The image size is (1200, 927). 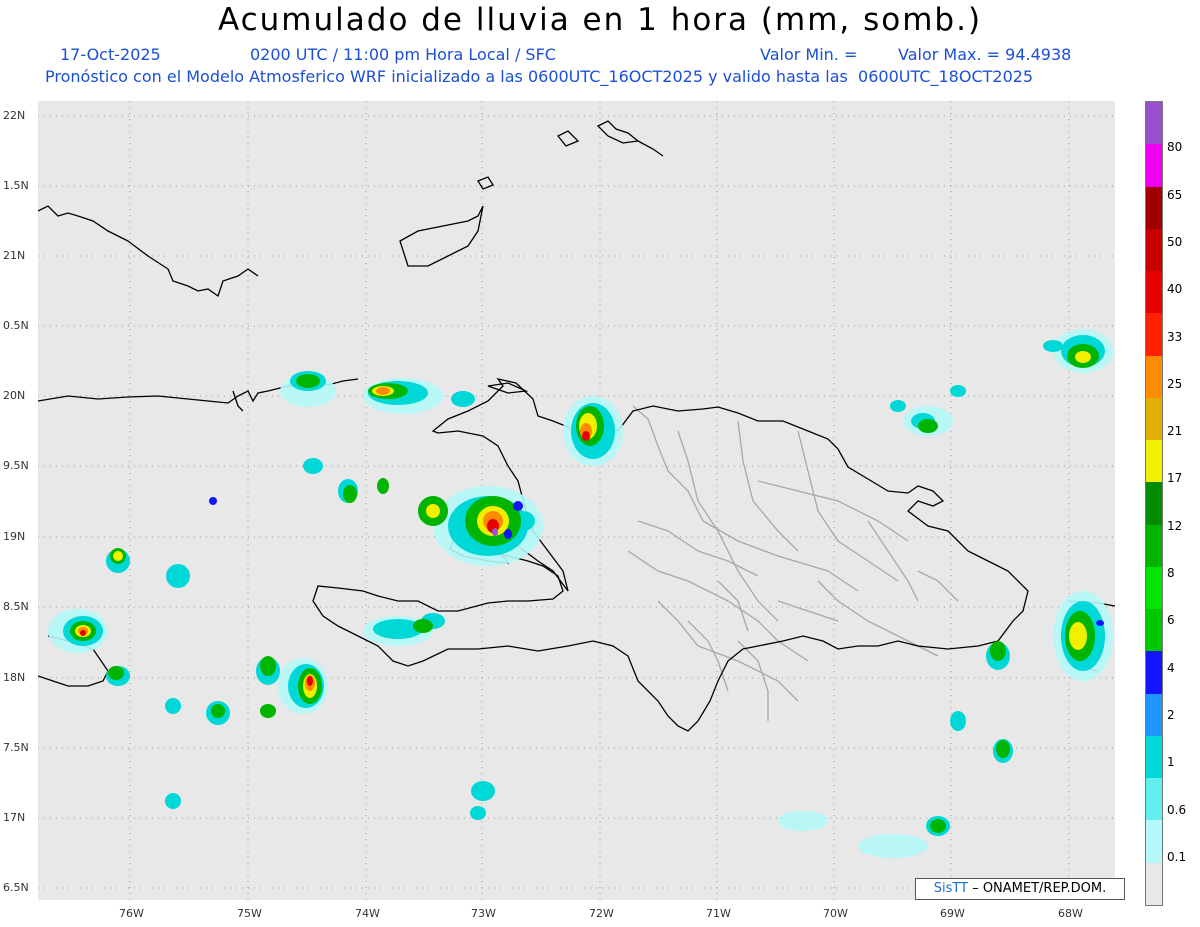 I want to click on lat-label: 17N, so click(x=14, y=817).